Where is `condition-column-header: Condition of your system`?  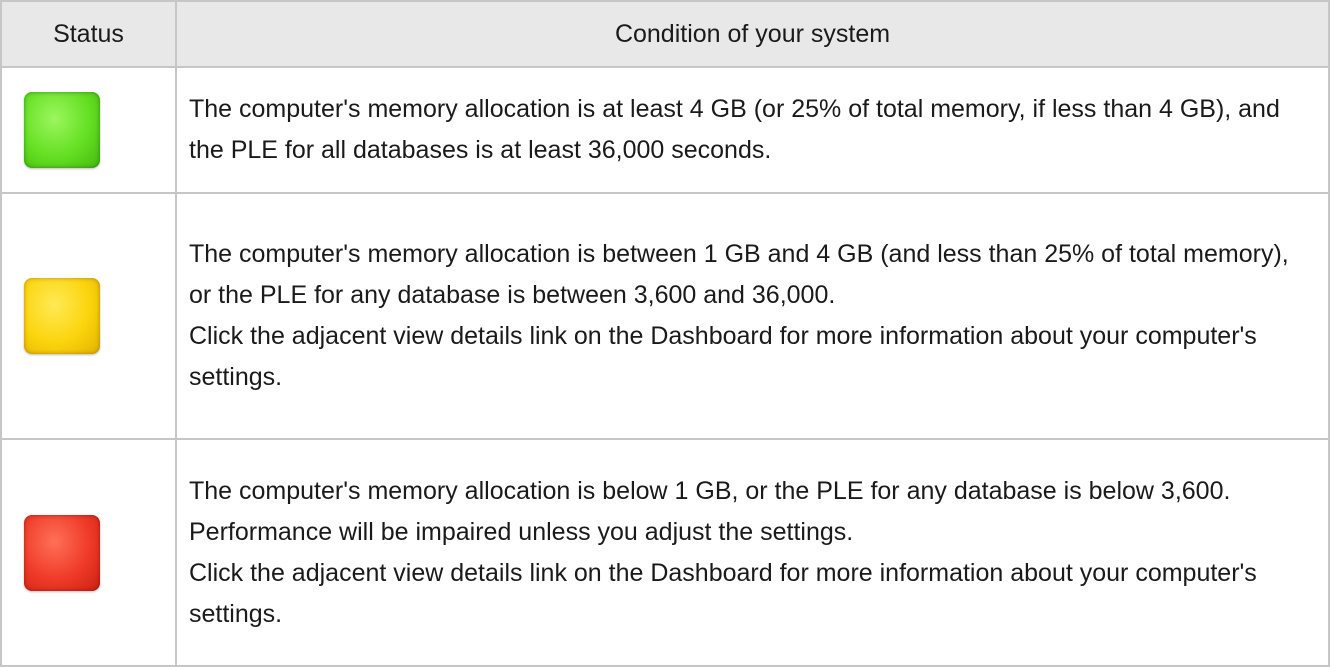
condition-column-header: Condition of your system is located at coordinates (752, 34).